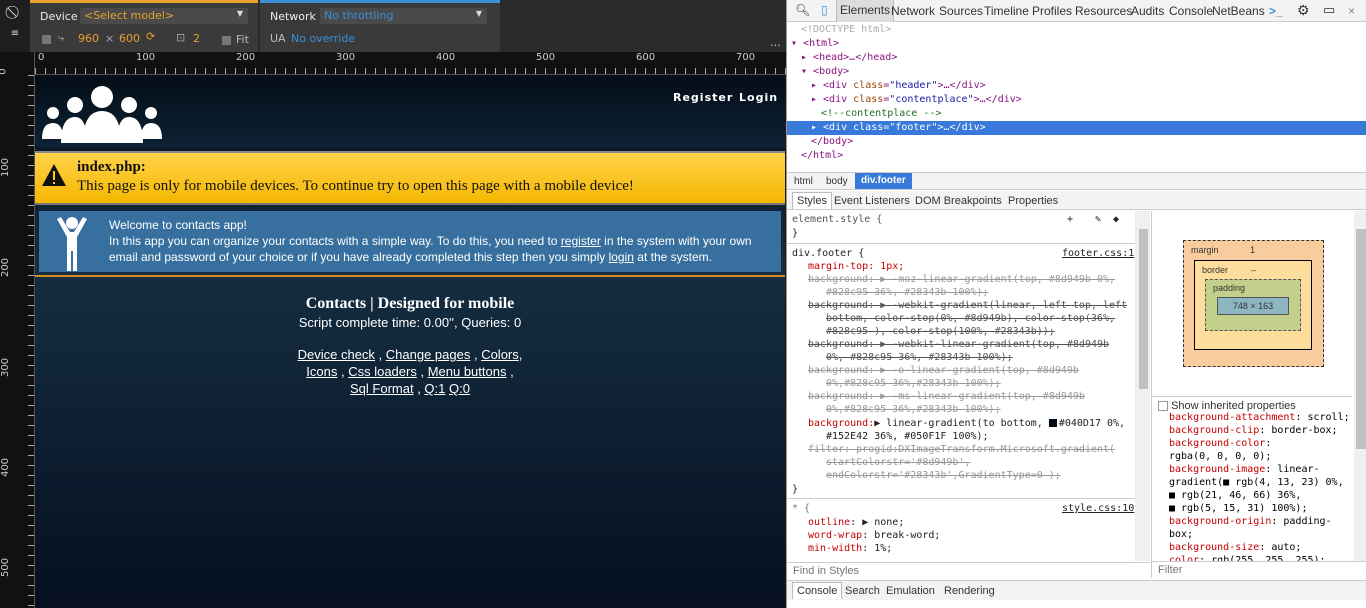 This screenshot has height=608, width=1366. I want to click on dock-icon: ▭, so click(1329, 10).